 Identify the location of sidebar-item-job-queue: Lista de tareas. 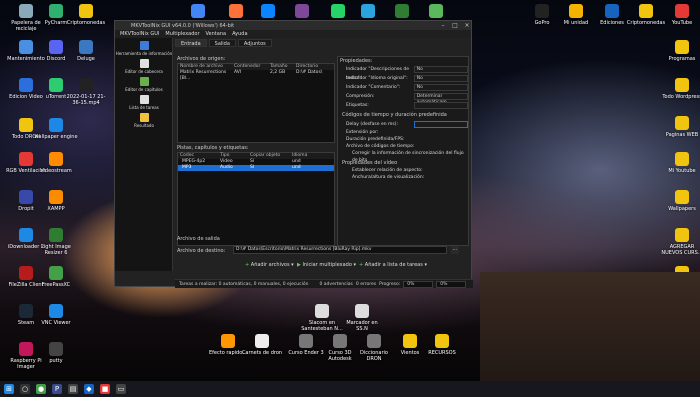
(144, 102).